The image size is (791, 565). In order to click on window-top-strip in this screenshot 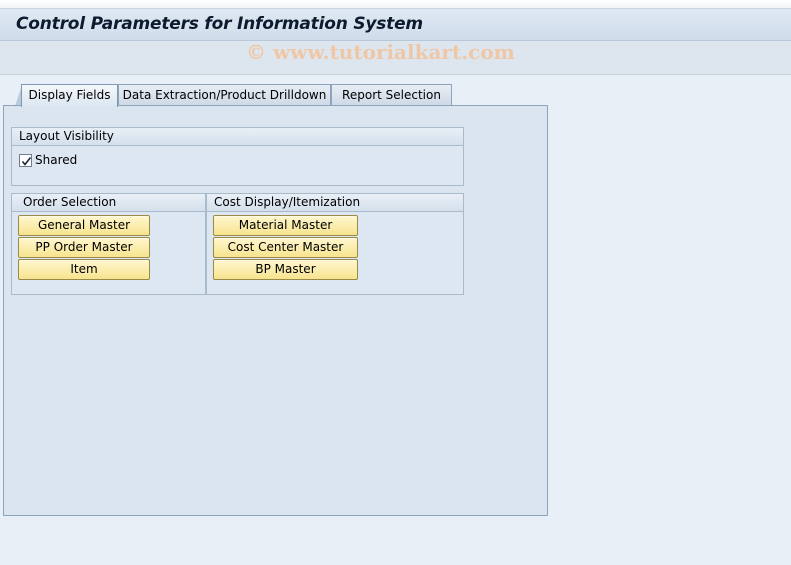, I will do `click(395, 4)`.